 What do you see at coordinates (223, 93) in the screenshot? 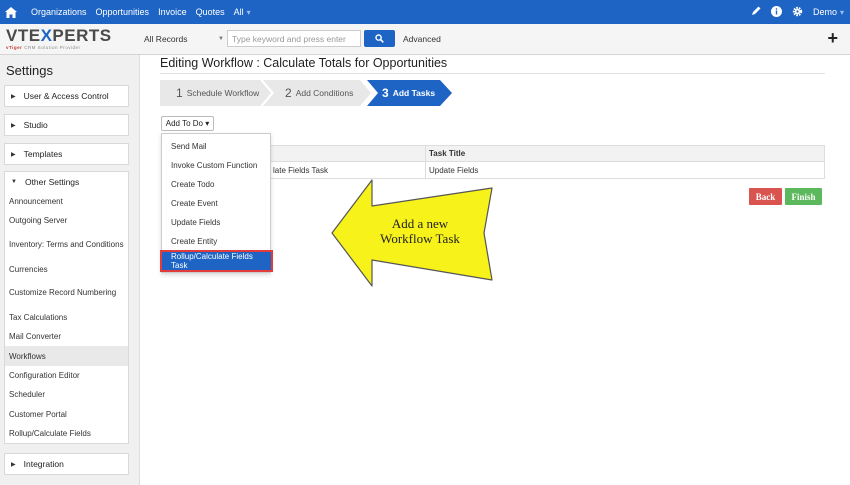
I see `step-label: Schedule Workflow` at bounding box center [223, 93].